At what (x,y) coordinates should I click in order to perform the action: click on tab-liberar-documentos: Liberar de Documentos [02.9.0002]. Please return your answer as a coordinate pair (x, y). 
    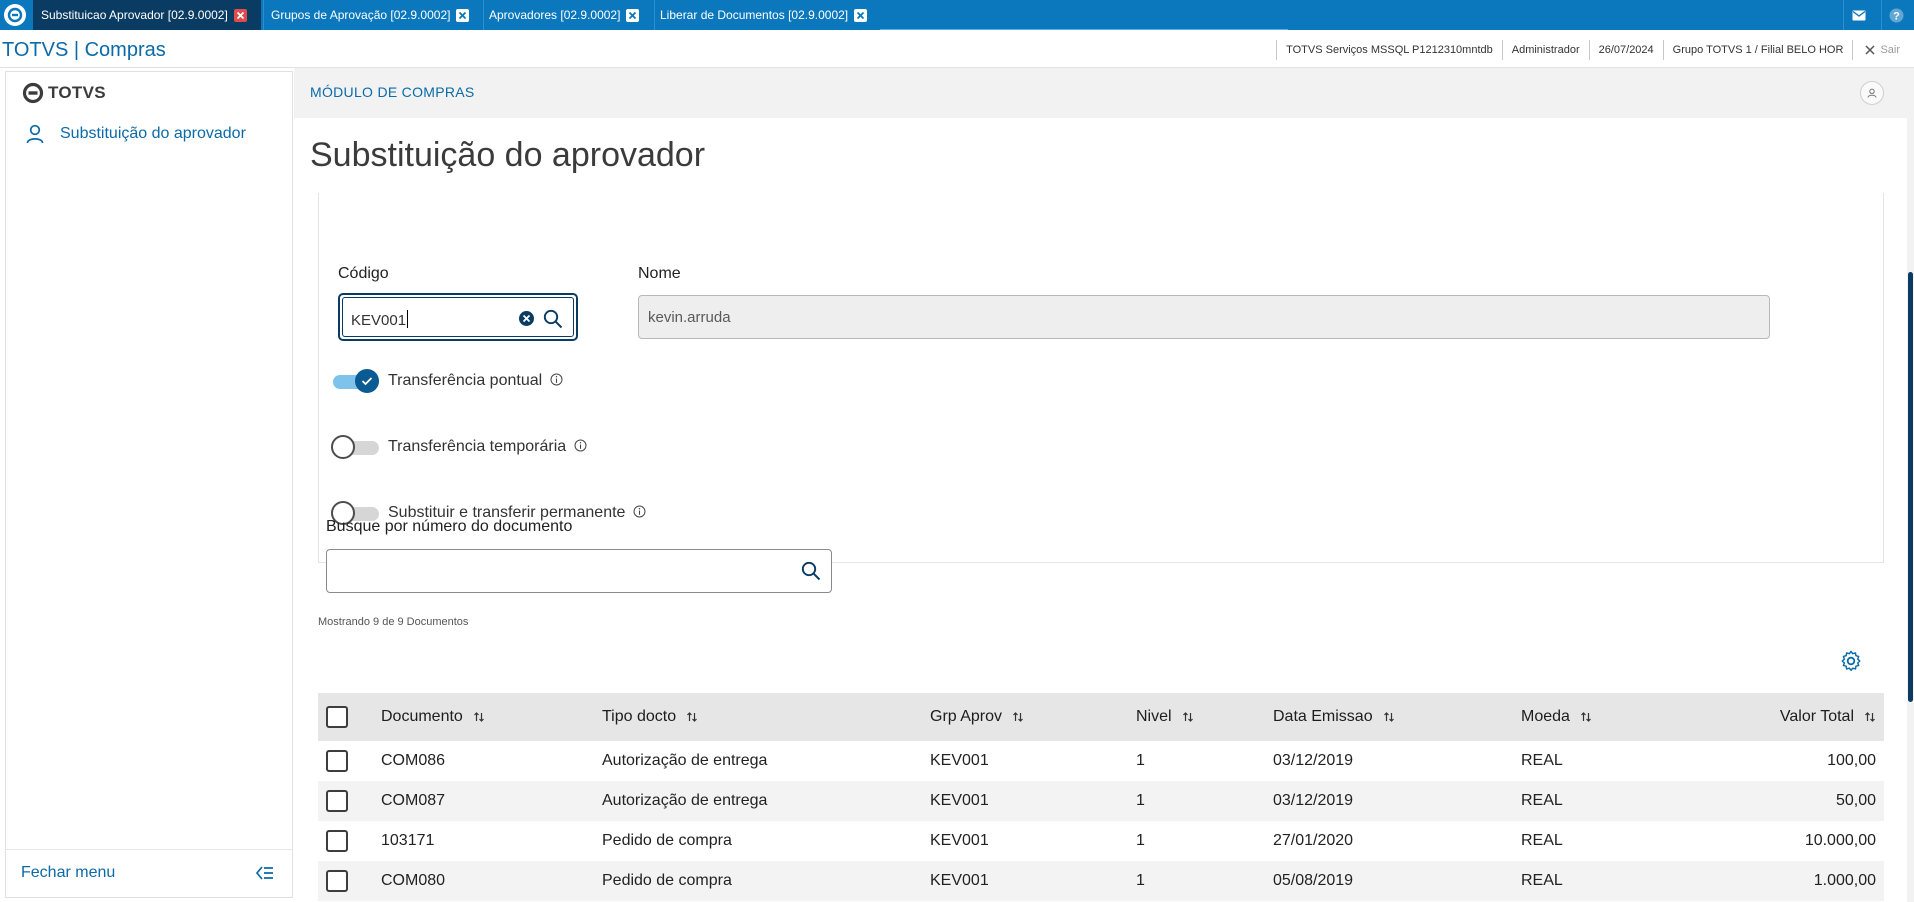
    Looking at the image, I should click on (769, 15).